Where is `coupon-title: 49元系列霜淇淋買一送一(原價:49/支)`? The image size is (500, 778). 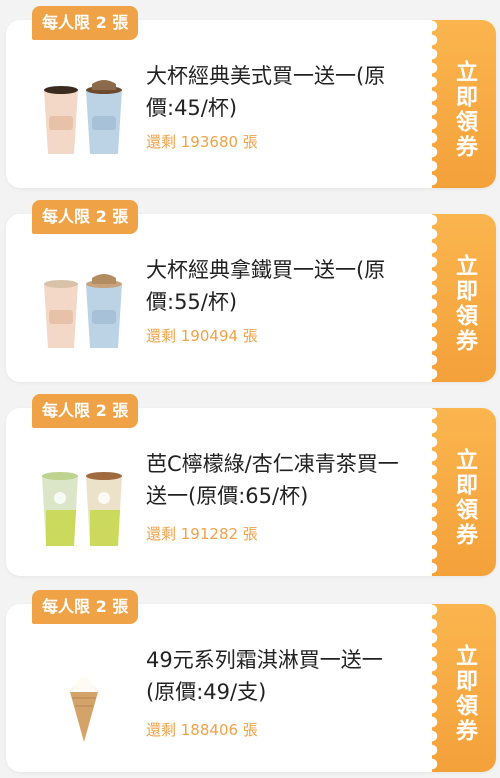 coupon-title: 49元系列霜淇淋買一送一(原價:49/支) is located at coordinates (264, 676).